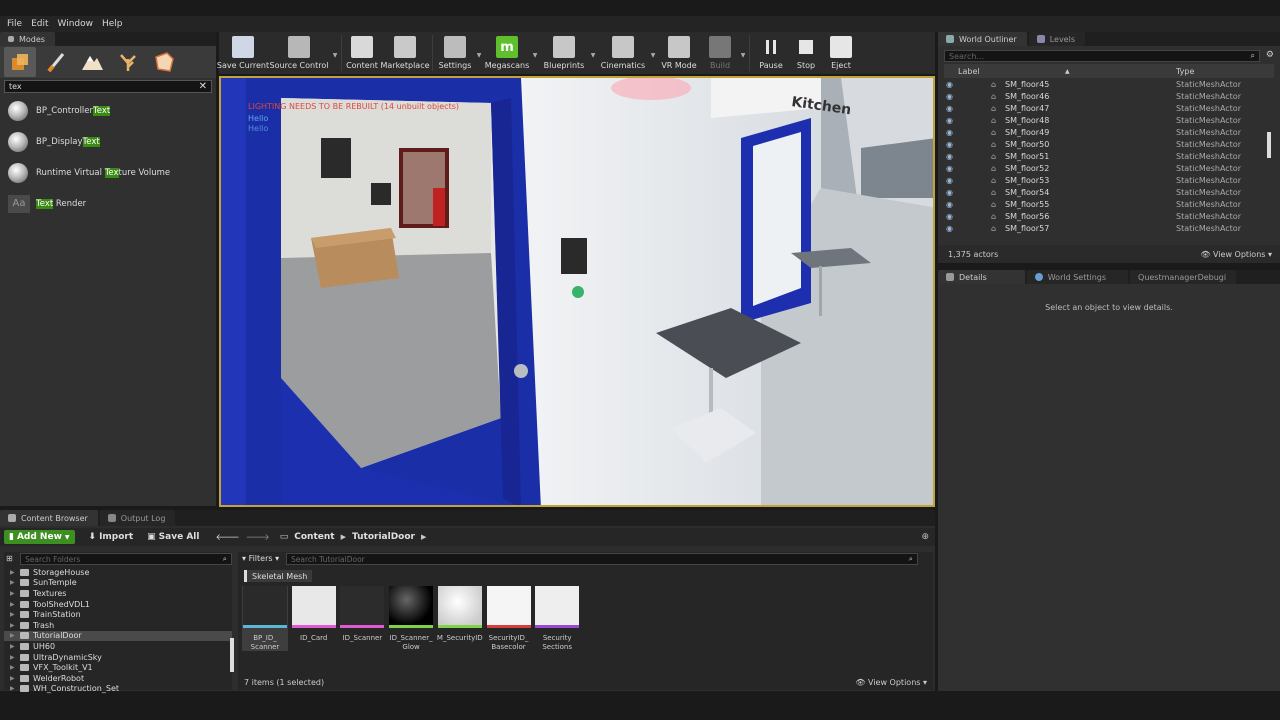  I want to click on menu-edit: Edit, so click(39, 24).